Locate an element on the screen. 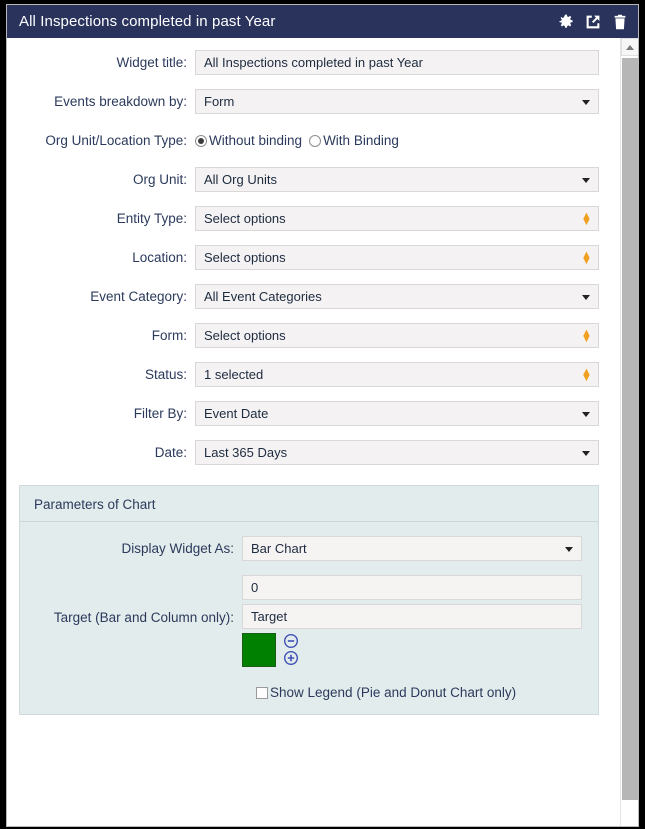  expand-icon is located at coordinates (593, 22).